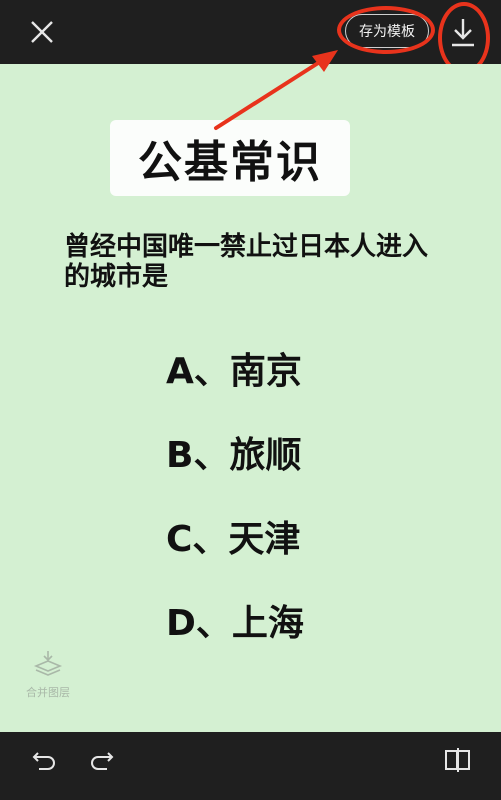 The width and height of the screenshot is (501, 800). I want to click on redo-icon, so click(102, 761).